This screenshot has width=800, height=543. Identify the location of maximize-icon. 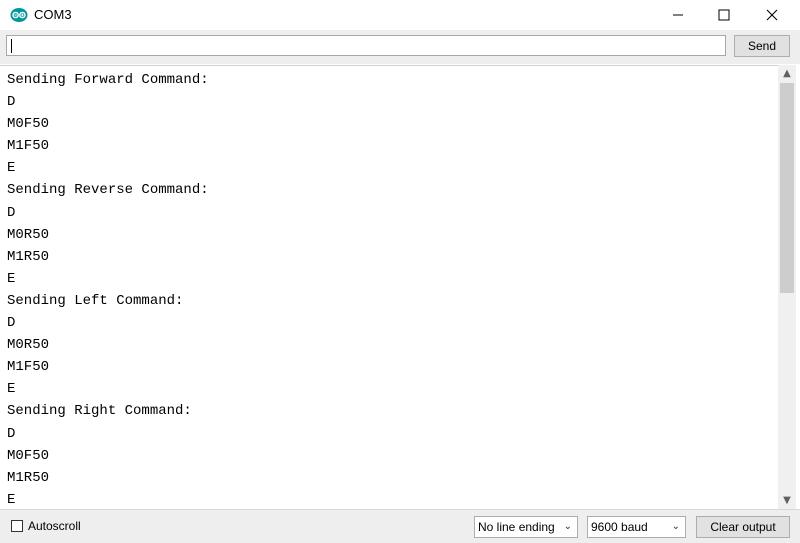
(724, 15).